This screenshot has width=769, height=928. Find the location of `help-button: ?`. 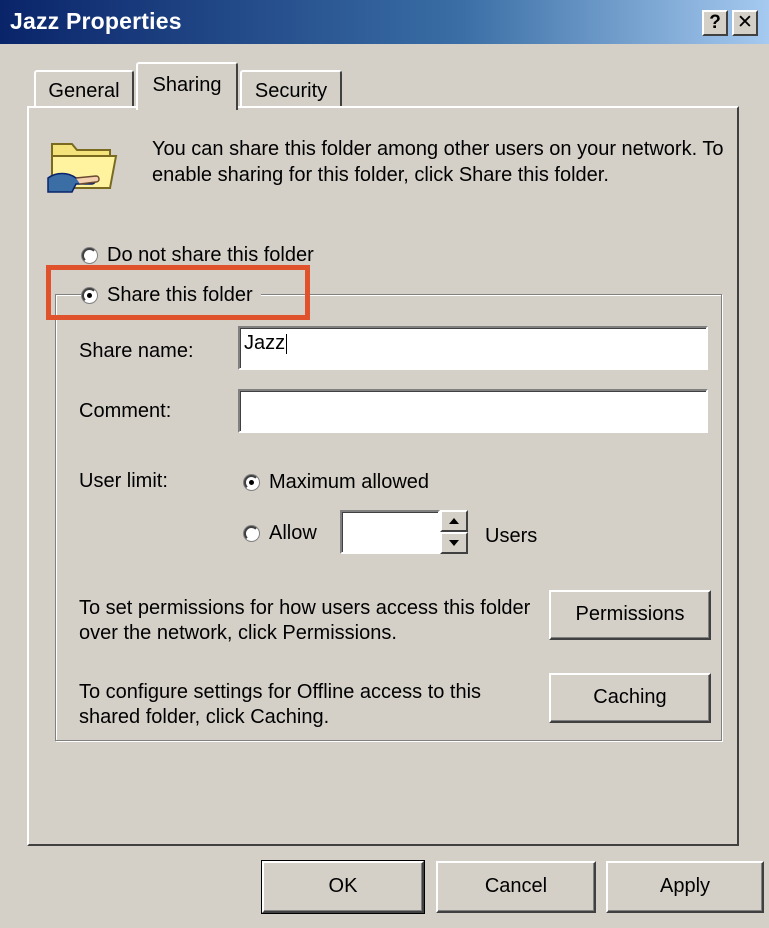

help-button: ? is located at coordinates (715, 23).